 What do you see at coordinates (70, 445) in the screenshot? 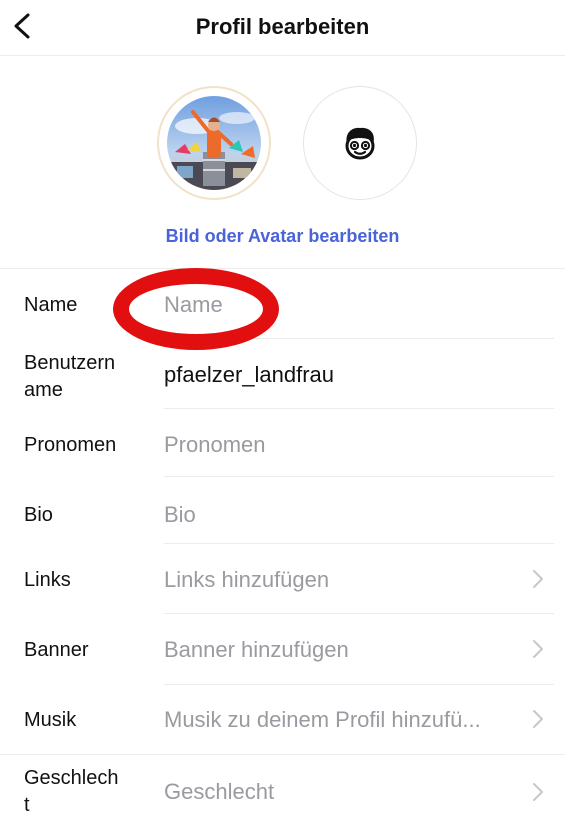
I see `pronouns-label: Pronomen` at bounding box center [70, 445].